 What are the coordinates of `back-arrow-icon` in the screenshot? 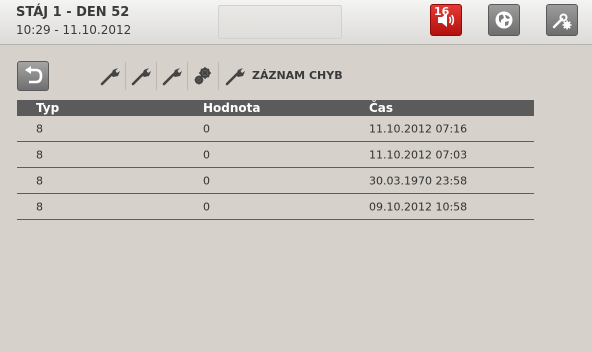 It's located at (34, 75).